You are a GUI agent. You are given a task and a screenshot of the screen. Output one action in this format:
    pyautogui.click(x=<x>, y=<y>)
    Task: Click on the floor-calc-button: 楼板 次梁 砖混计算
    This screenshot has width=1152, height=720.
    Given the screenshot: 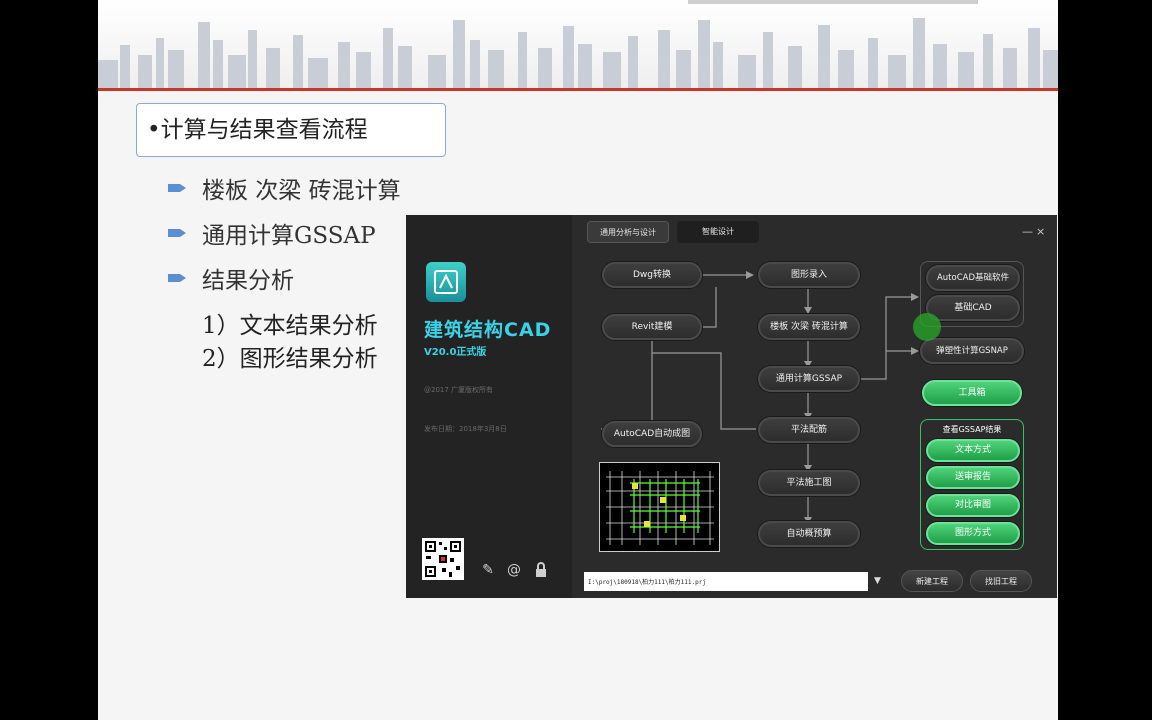 What is the action you would take?
    pyautogui.click(x=809, y=327)
    